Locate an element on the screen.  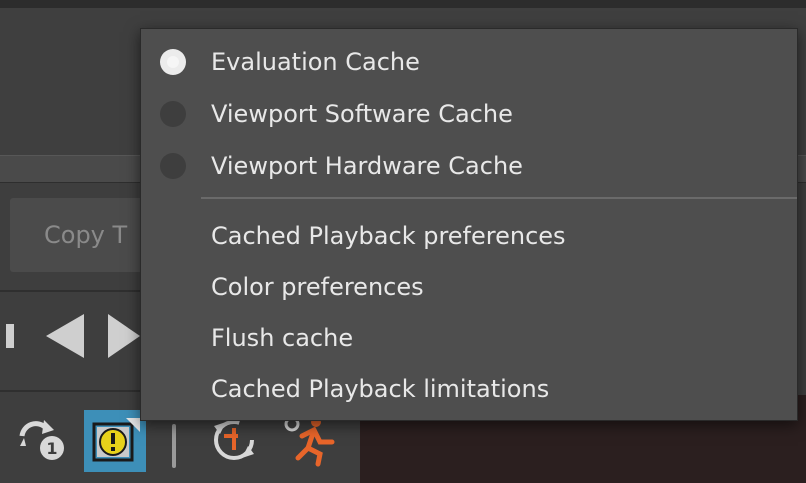
menu-item-cached-playback-limitations: Cached Playback limitations is located at coordinates (469, 389).